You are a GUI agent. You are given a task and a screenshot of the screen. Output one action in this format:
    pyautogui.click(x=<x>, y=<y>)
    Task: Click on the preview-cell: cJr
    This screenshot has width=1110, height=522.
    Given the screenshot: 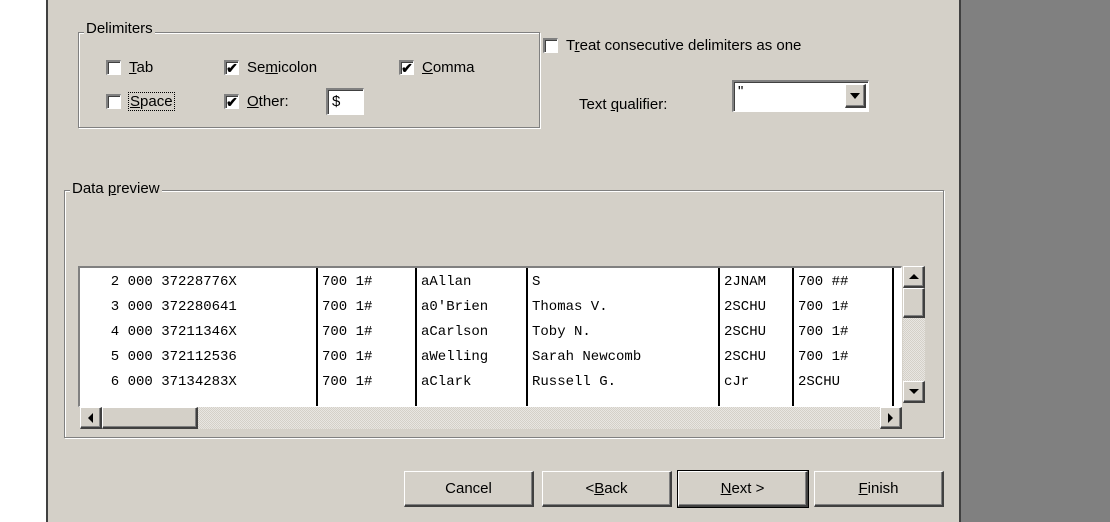 What is the action you would take?
    pyautogui.click(x=737, y=382)
    